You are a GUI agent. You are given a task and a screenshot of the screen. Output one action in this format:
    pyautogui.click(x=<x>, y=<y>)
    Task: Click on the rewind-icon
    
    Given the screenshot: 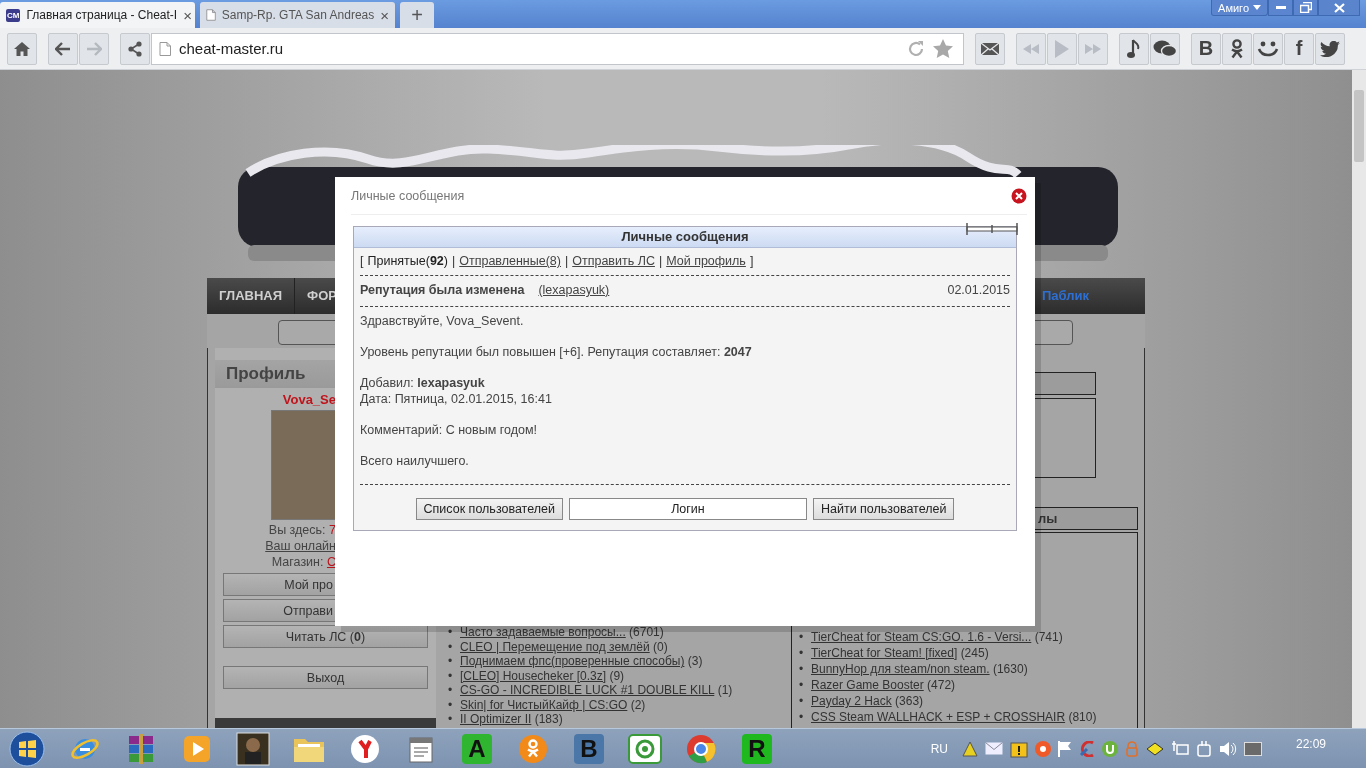 What is the action you would take?
    pyautogui.click(x=1031, y=48)
    